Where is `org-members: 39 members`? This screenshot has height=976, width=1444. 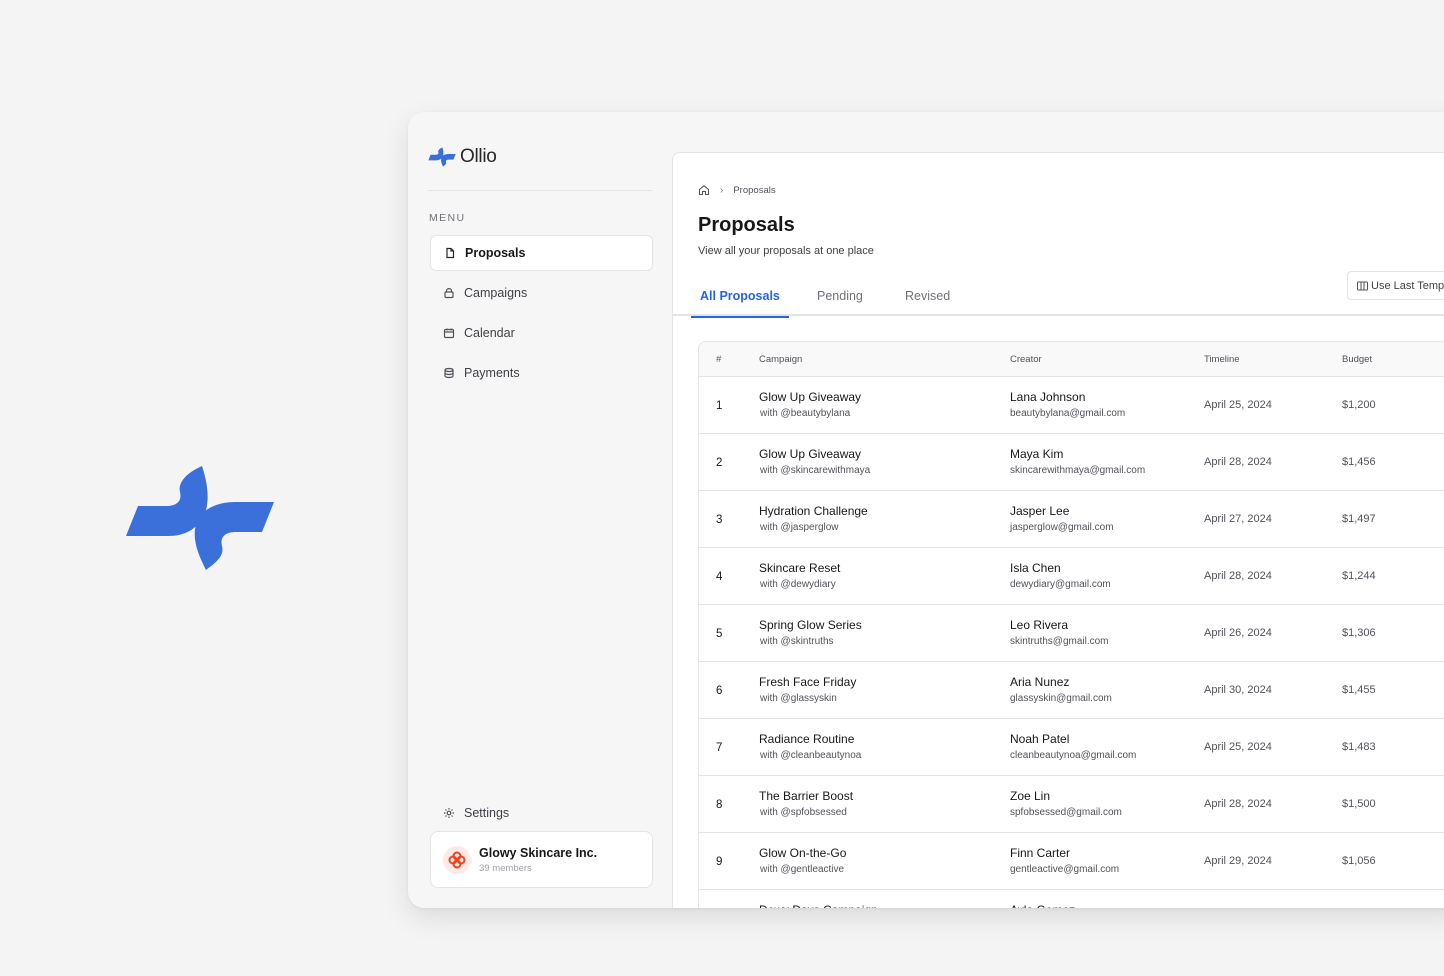 org-members: 39 members is located at coordinates (505, 868).